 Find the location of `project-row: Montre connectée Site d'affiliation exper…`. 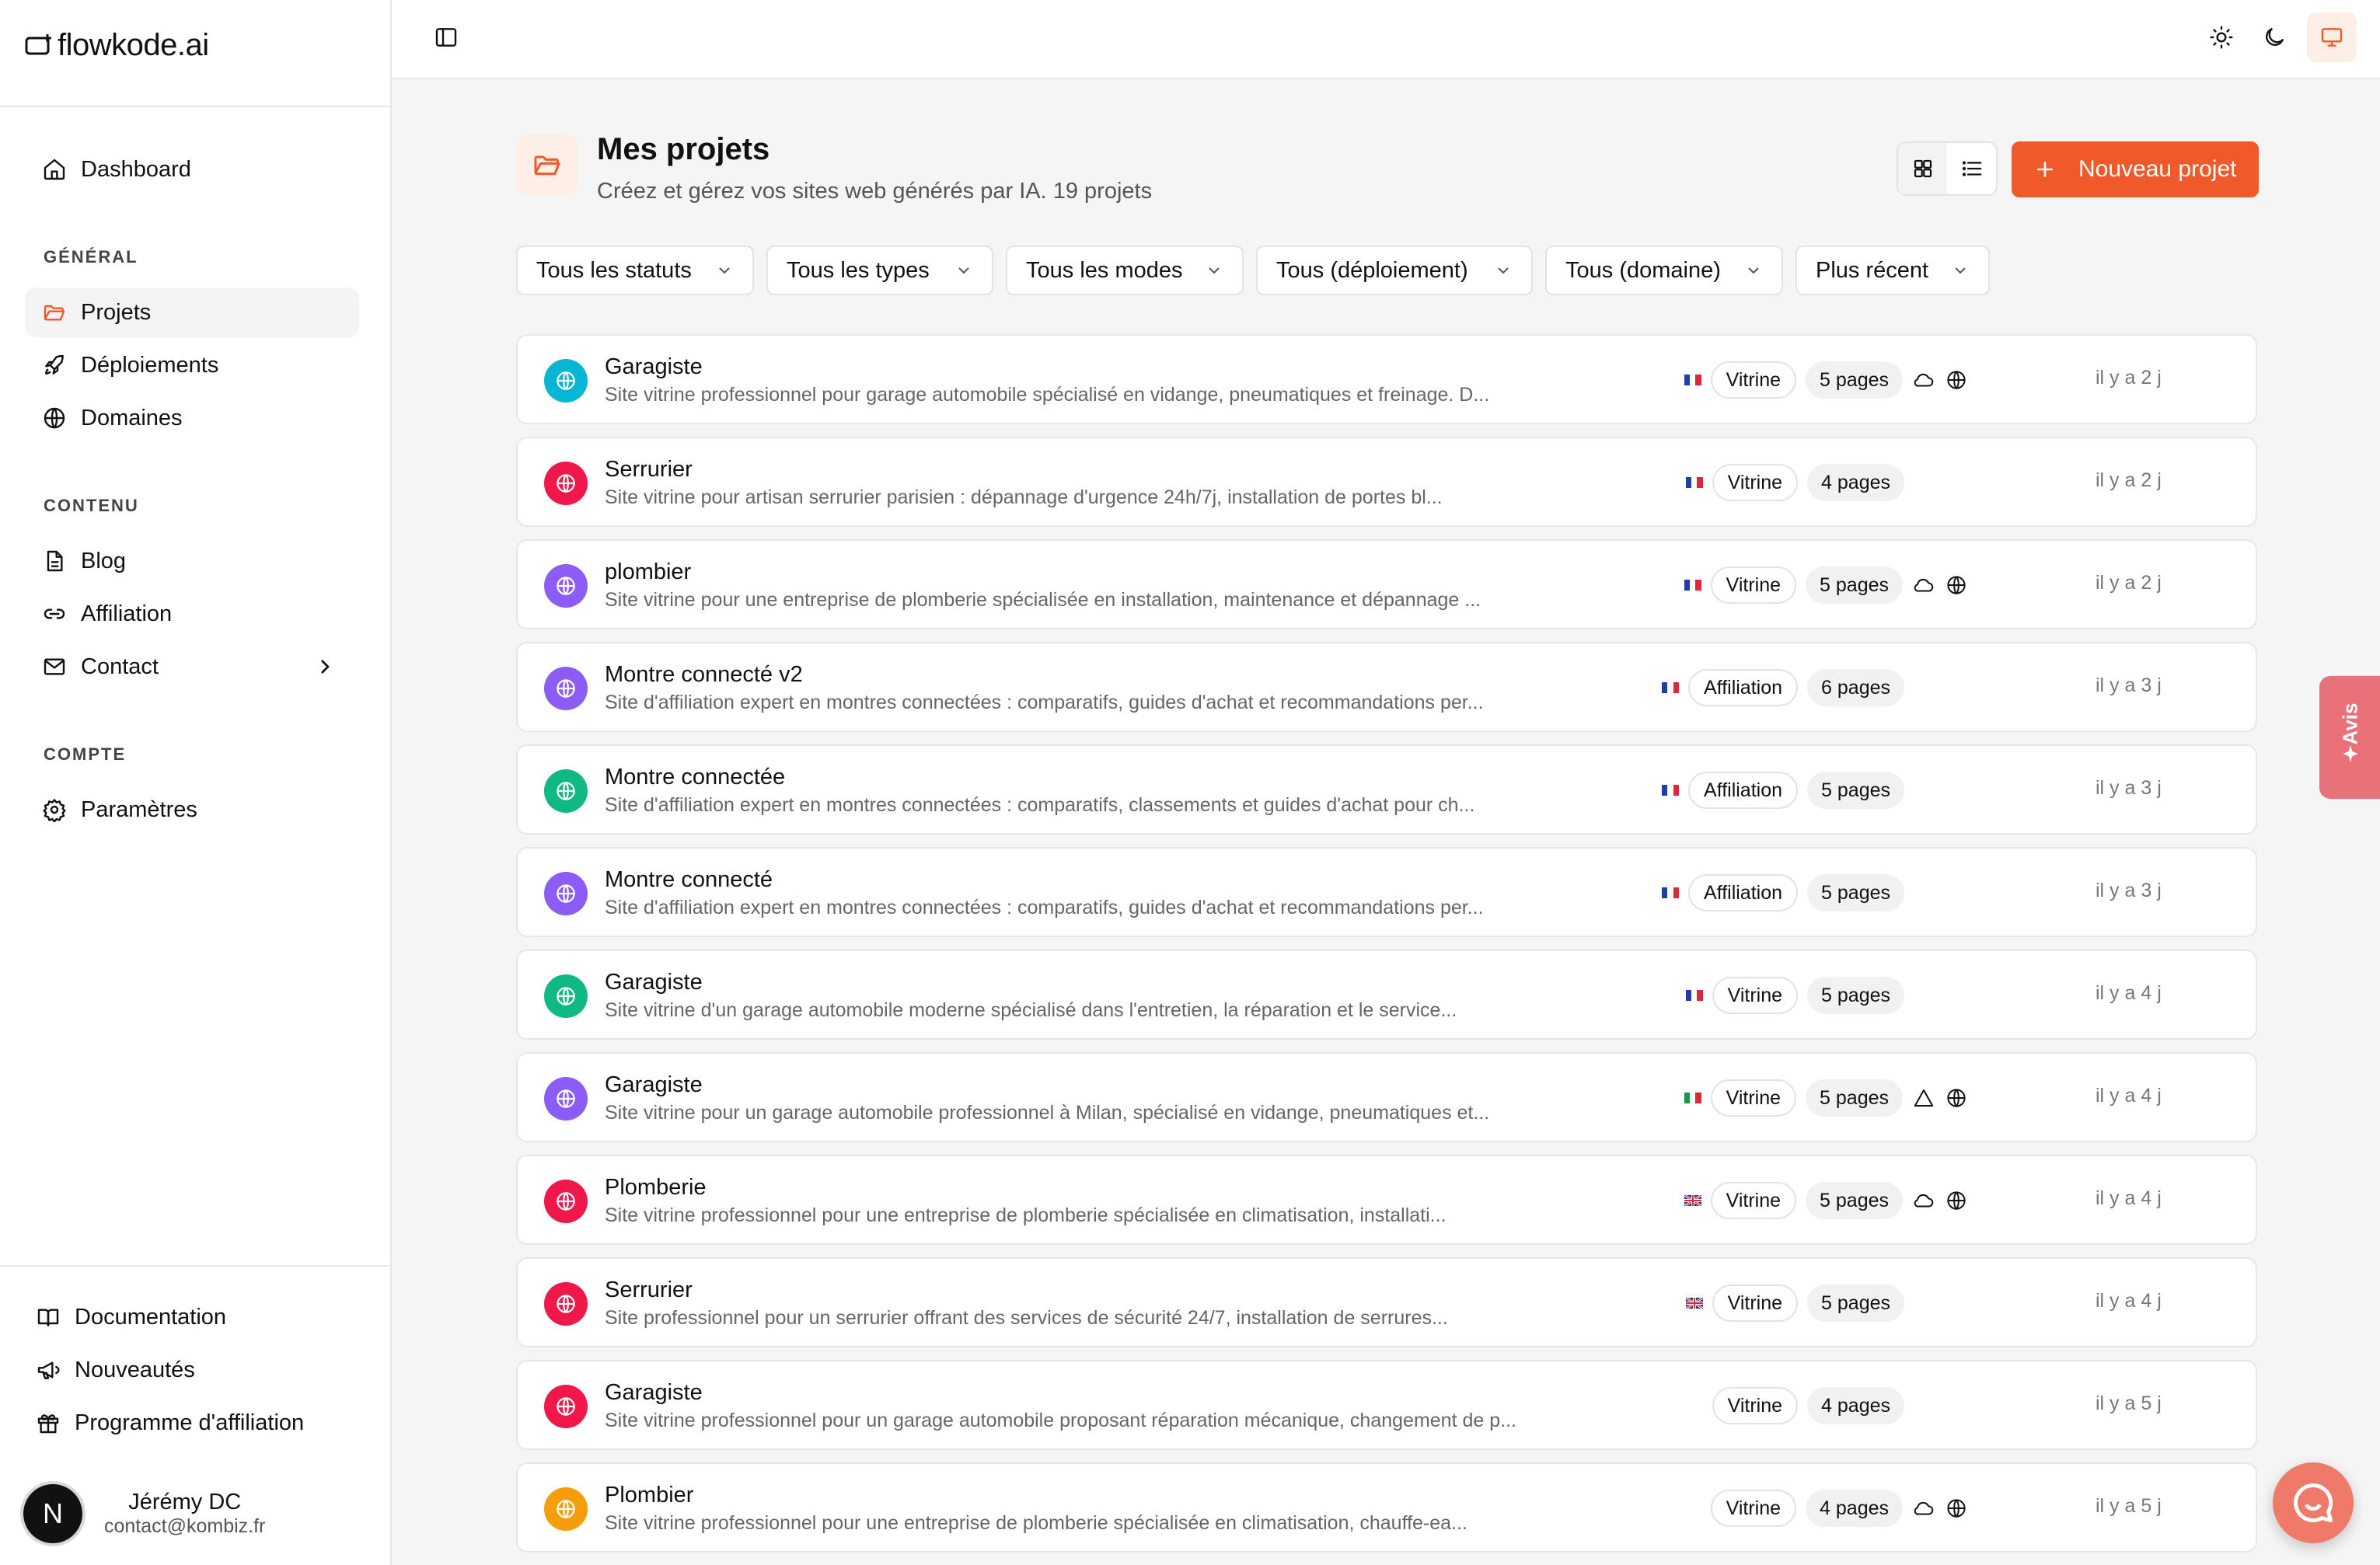

project-row: Montre connectée Site d'affiliation exper… is located at coordinates (1387, 789).